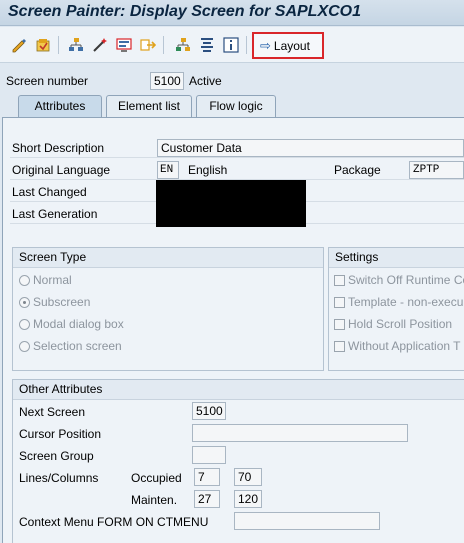  Describe the element at coordinates (207, 45) in the screenshot. I see `align-icon` at that location.